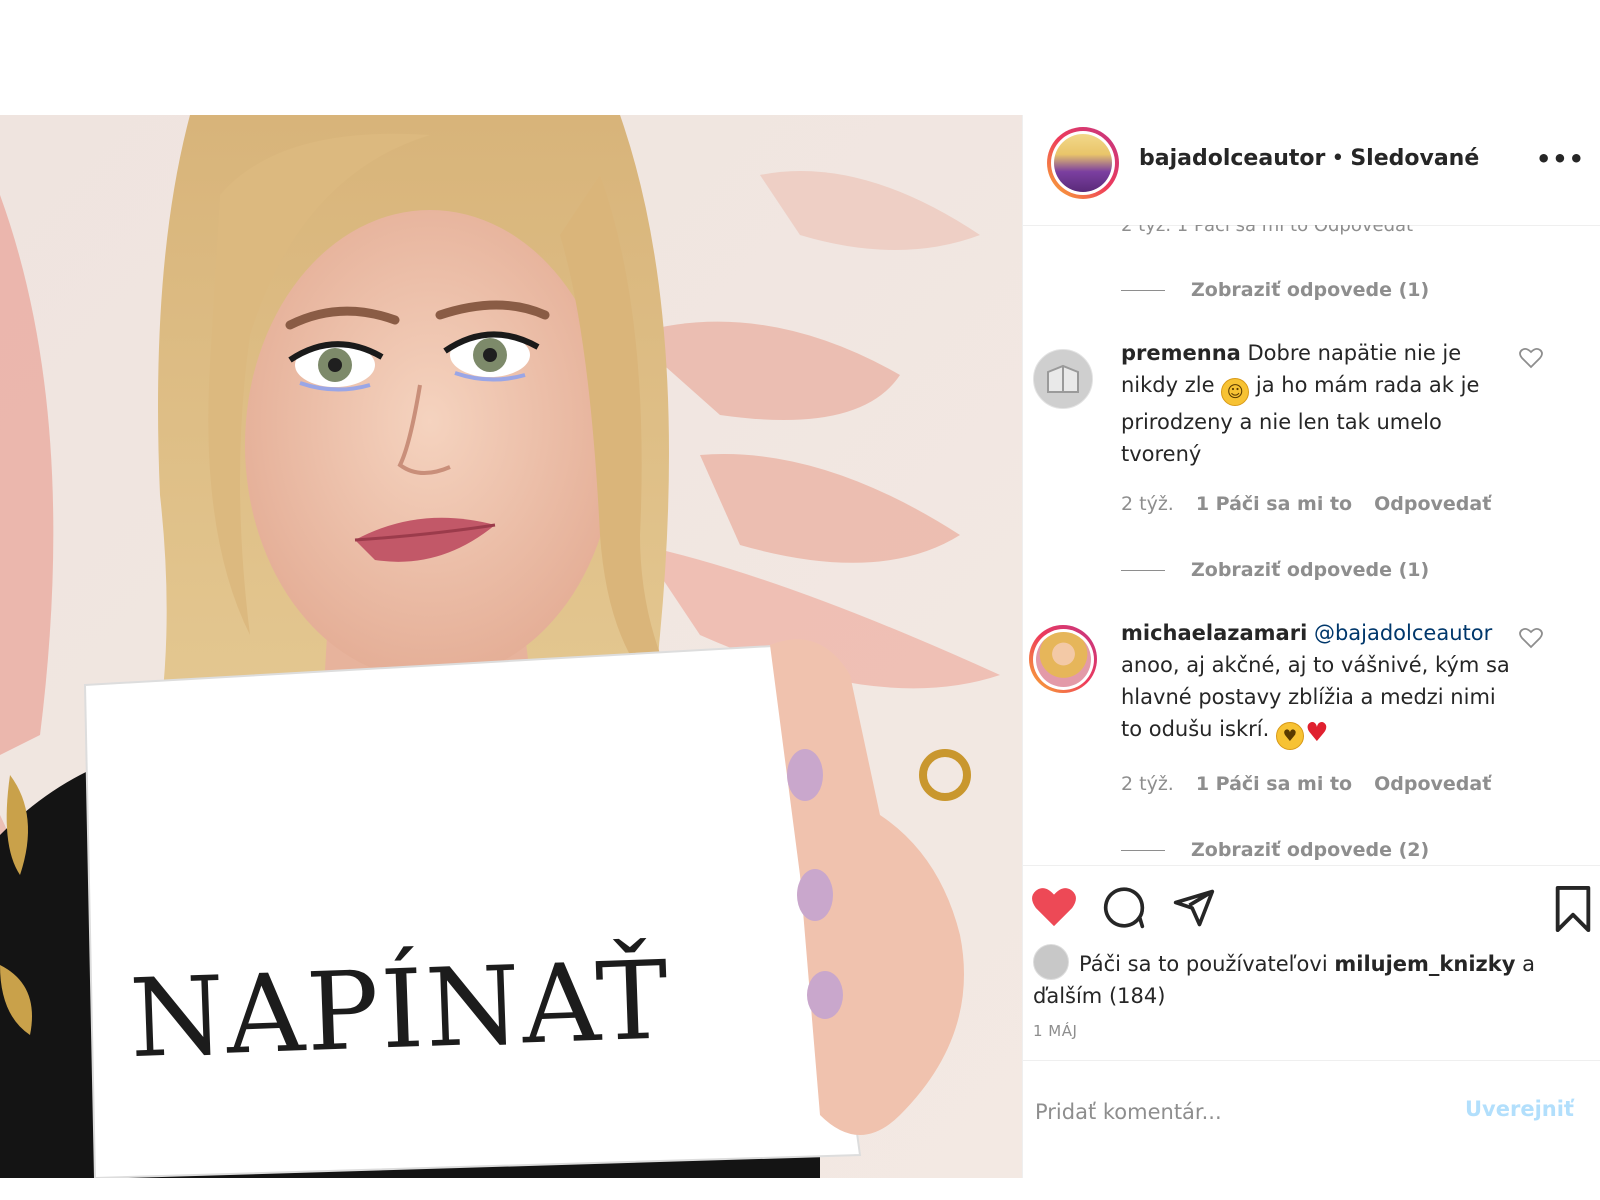 Image resolution: width=1600 pixels, height=1200 pixels. Describe the element at coordinates (1235, 392) in the screenshot. I see `grinning-emoji-icon: ☺` at that location.